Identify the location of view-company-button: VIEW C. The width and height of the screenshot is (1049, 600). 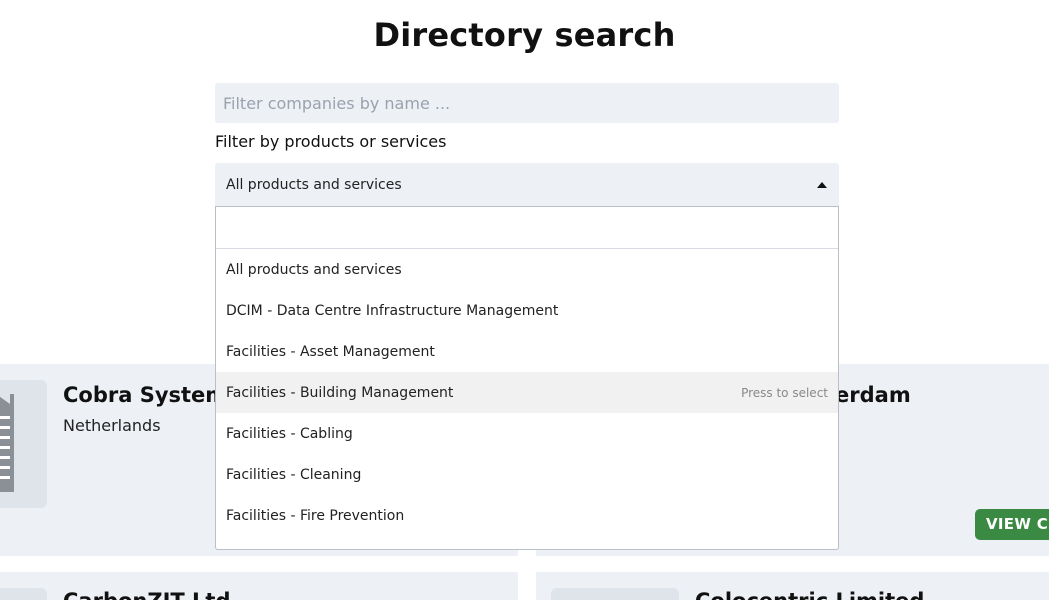
(1012, 524).